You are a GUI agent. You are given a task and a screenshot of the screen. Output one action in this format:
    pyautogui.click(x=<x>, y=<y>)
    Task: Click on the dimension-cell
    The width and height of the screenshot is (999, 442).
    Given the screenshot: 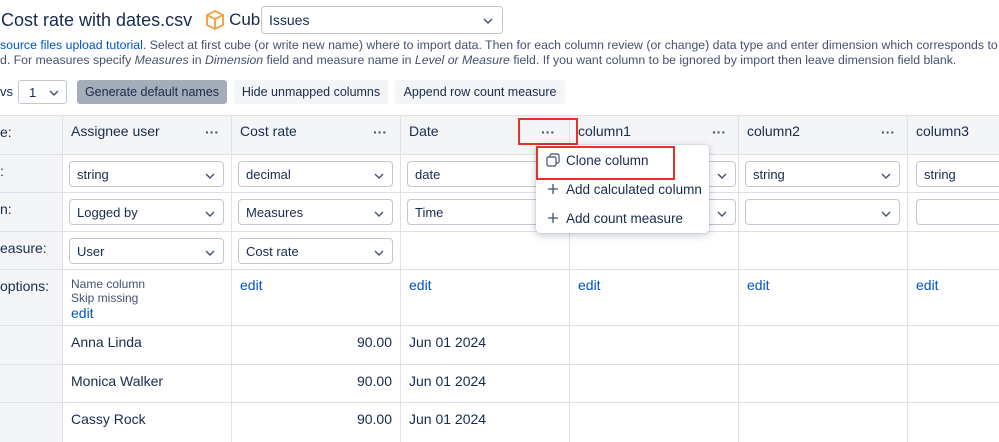 What is the action you would take?
    pyautogui.click(x=953, y=212)
    